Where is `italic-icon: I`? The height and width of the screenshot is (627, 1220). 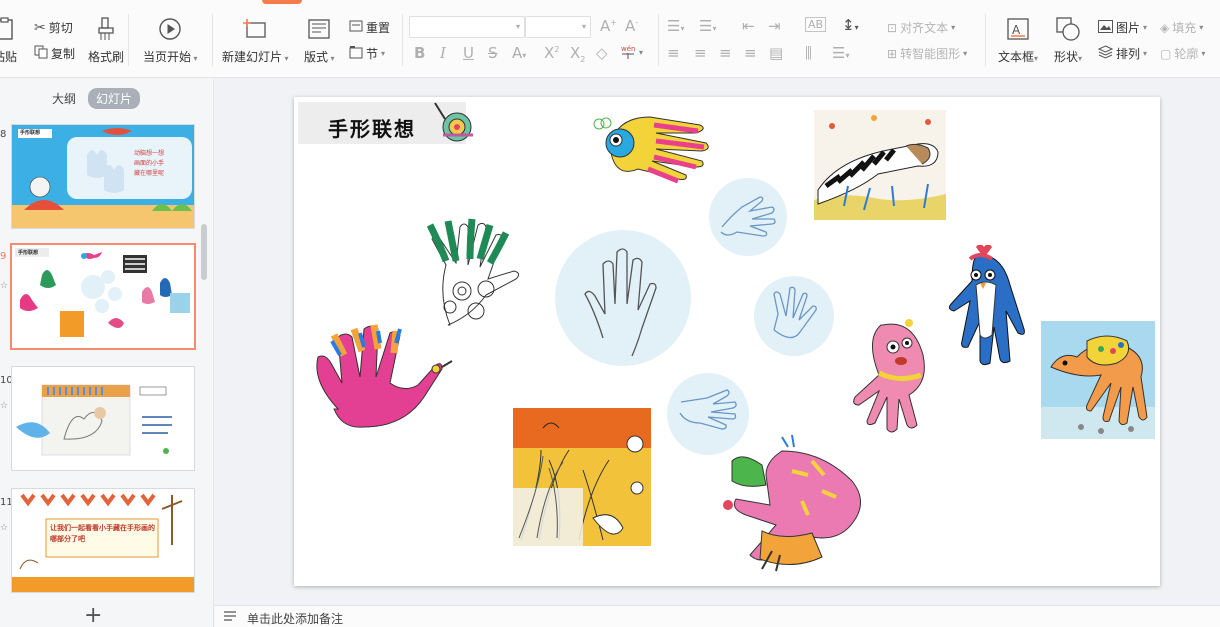 italic-icon: I is located at coordinates (443, 53).